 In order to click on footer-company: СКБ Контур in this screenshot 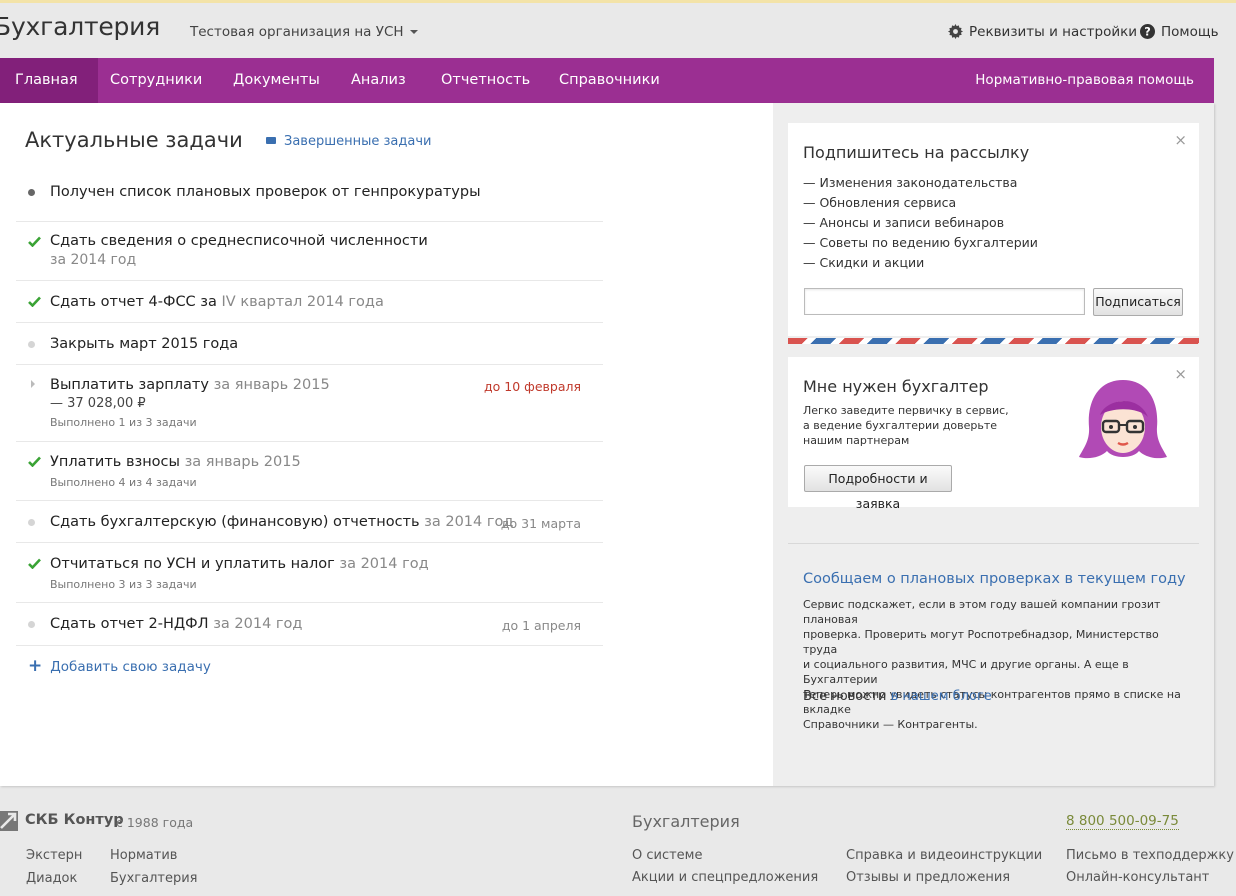, I will do `click(74, 820)`.